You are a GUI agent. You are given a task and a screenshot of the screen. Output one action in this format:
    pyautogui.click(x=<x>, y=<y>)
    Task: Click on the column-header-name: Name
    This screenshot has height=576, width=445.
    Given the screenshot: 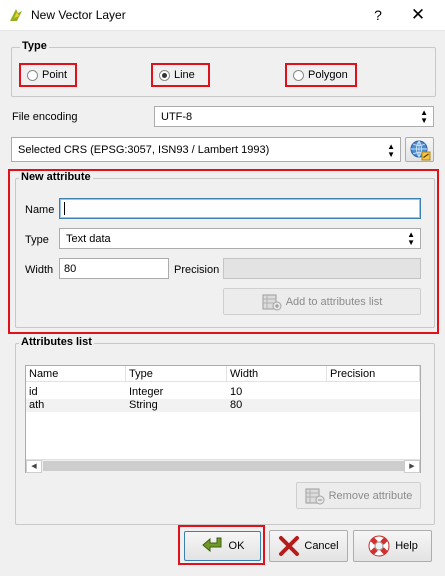 What is the action you would take?
    pyautogui.click(x=76, y=374)
    